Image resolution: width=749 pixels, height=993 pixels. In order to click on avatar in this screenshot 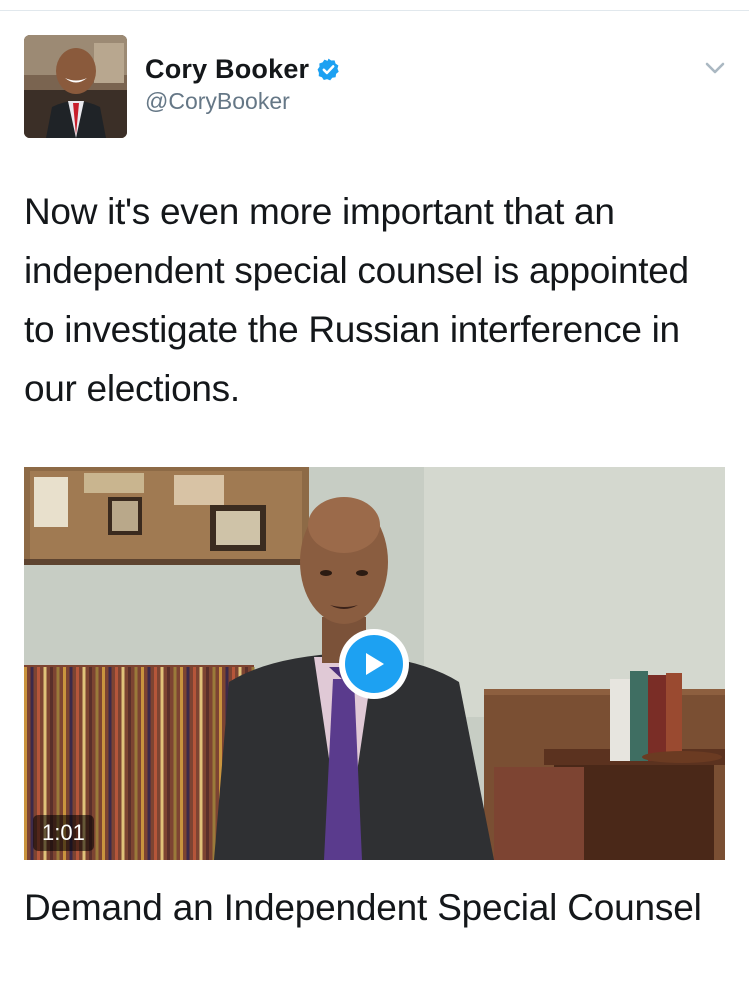, I will do `click(75, 86)`.